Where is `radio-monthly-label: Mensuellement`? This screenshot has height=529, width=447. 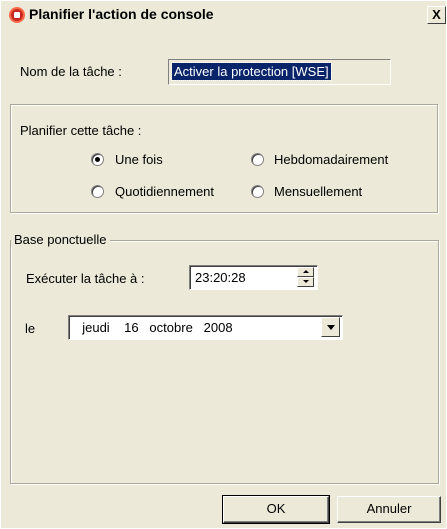
radio-monthly-label: Mensuellement is located at coordinates (318, 191).